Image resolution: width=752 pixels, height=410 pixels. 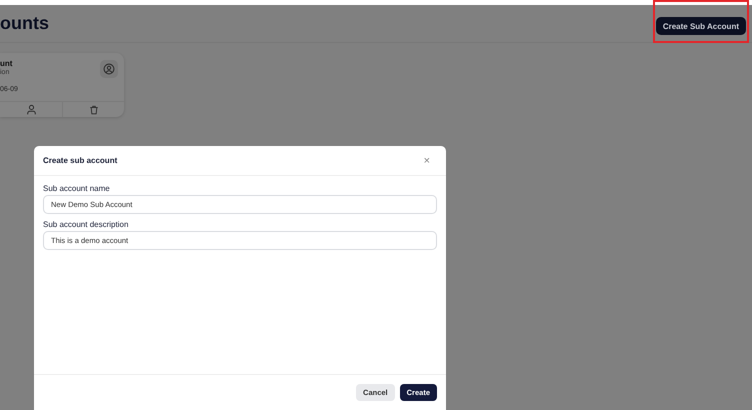 What do you see at coordinates (427, 160) in the screenshot?
I see `close-button: ×` at bounding box center [427, 160].